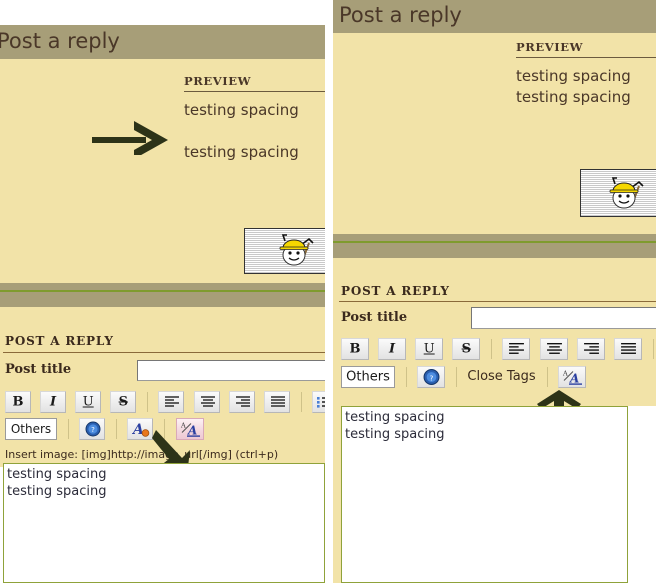 The image size is (656, 583). I want to click on bullet-list-button, so click(318, 402).